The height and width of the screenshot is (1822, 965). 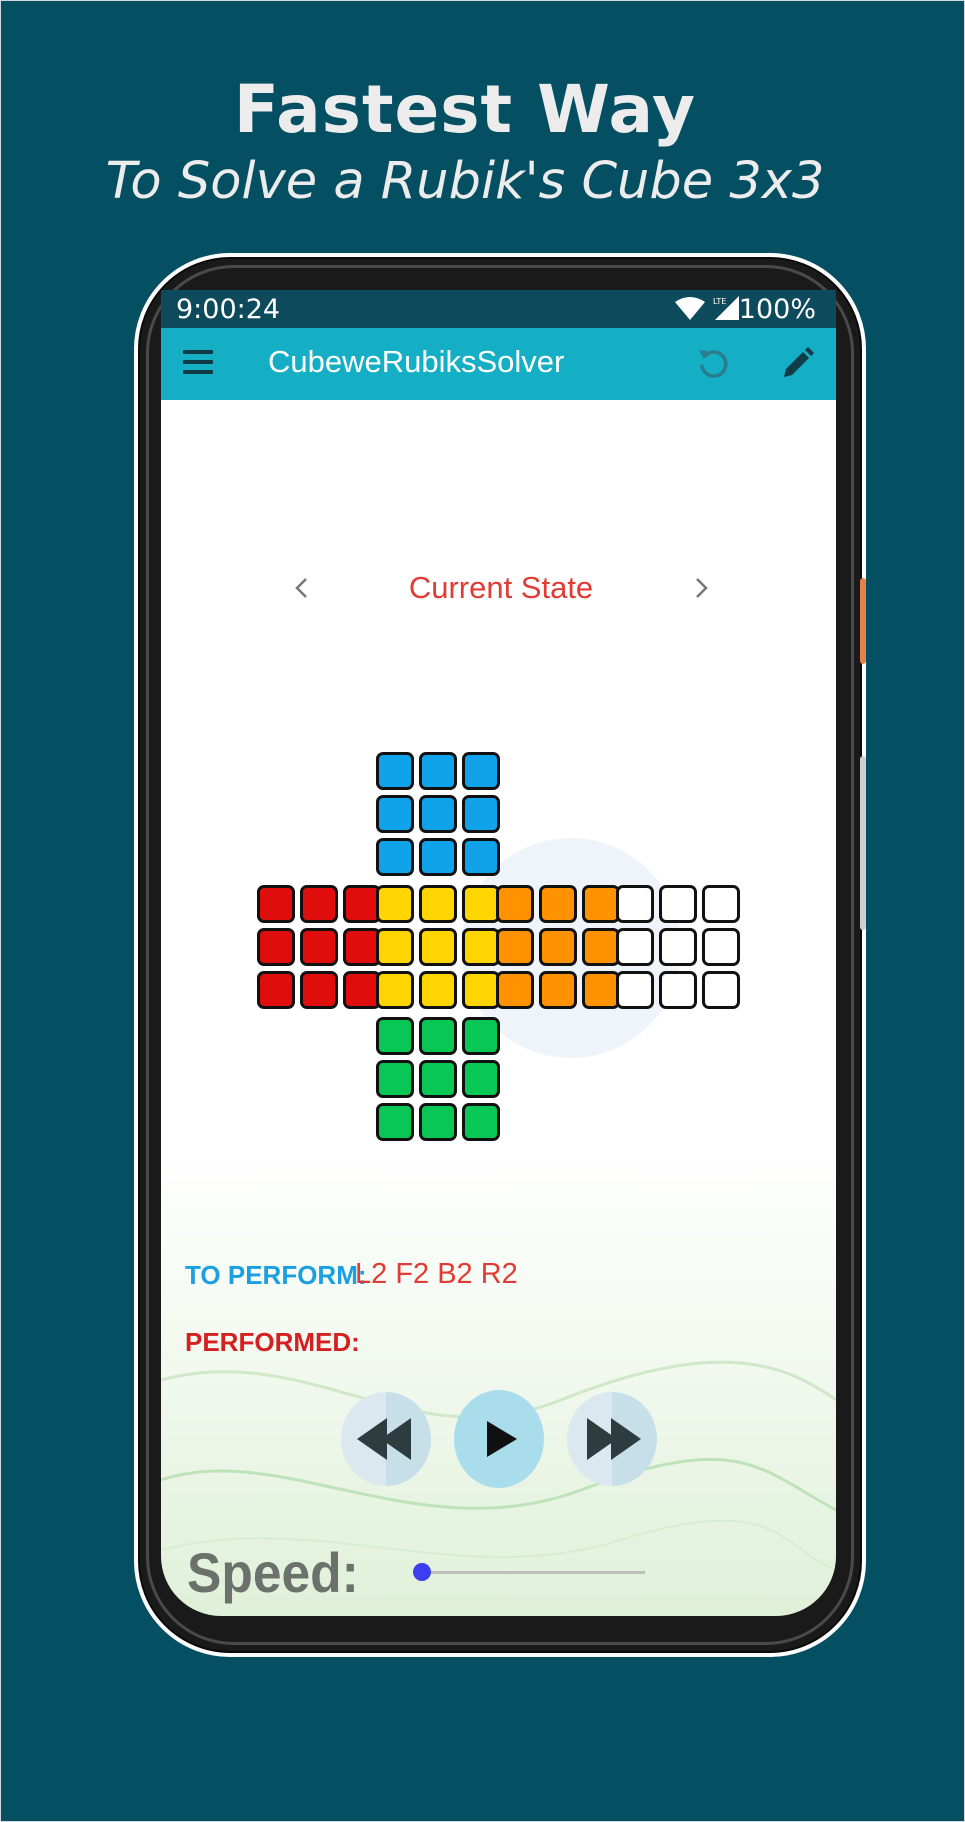 I want to click on to-perform-label: TO PERFORM:, so click(x=276, y=1275).